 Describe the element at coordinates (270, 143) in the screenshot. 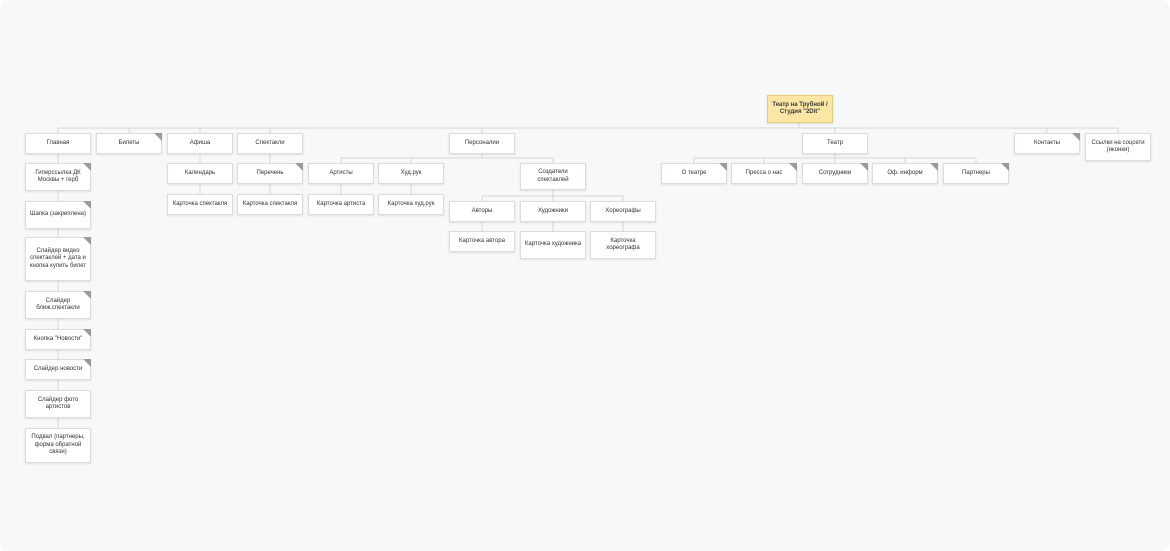

I see `node-spektakli: Спектакли` at that location.